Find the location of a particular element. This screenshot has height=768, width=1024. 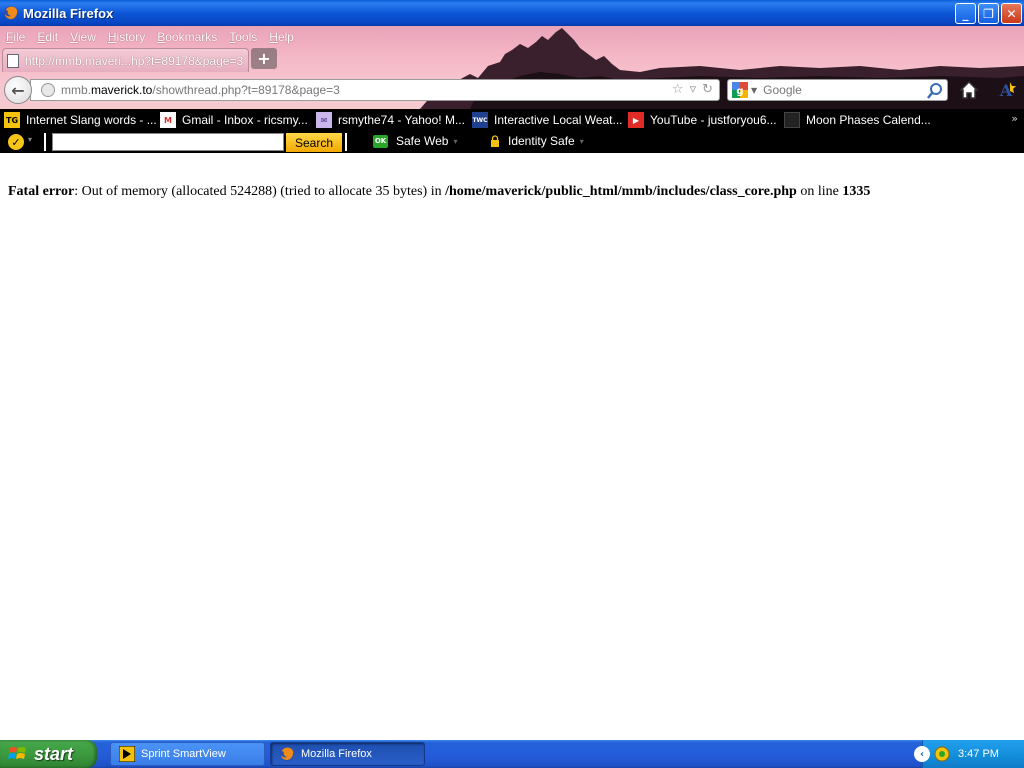

svg-text: g is located at coordinates (739, 91).